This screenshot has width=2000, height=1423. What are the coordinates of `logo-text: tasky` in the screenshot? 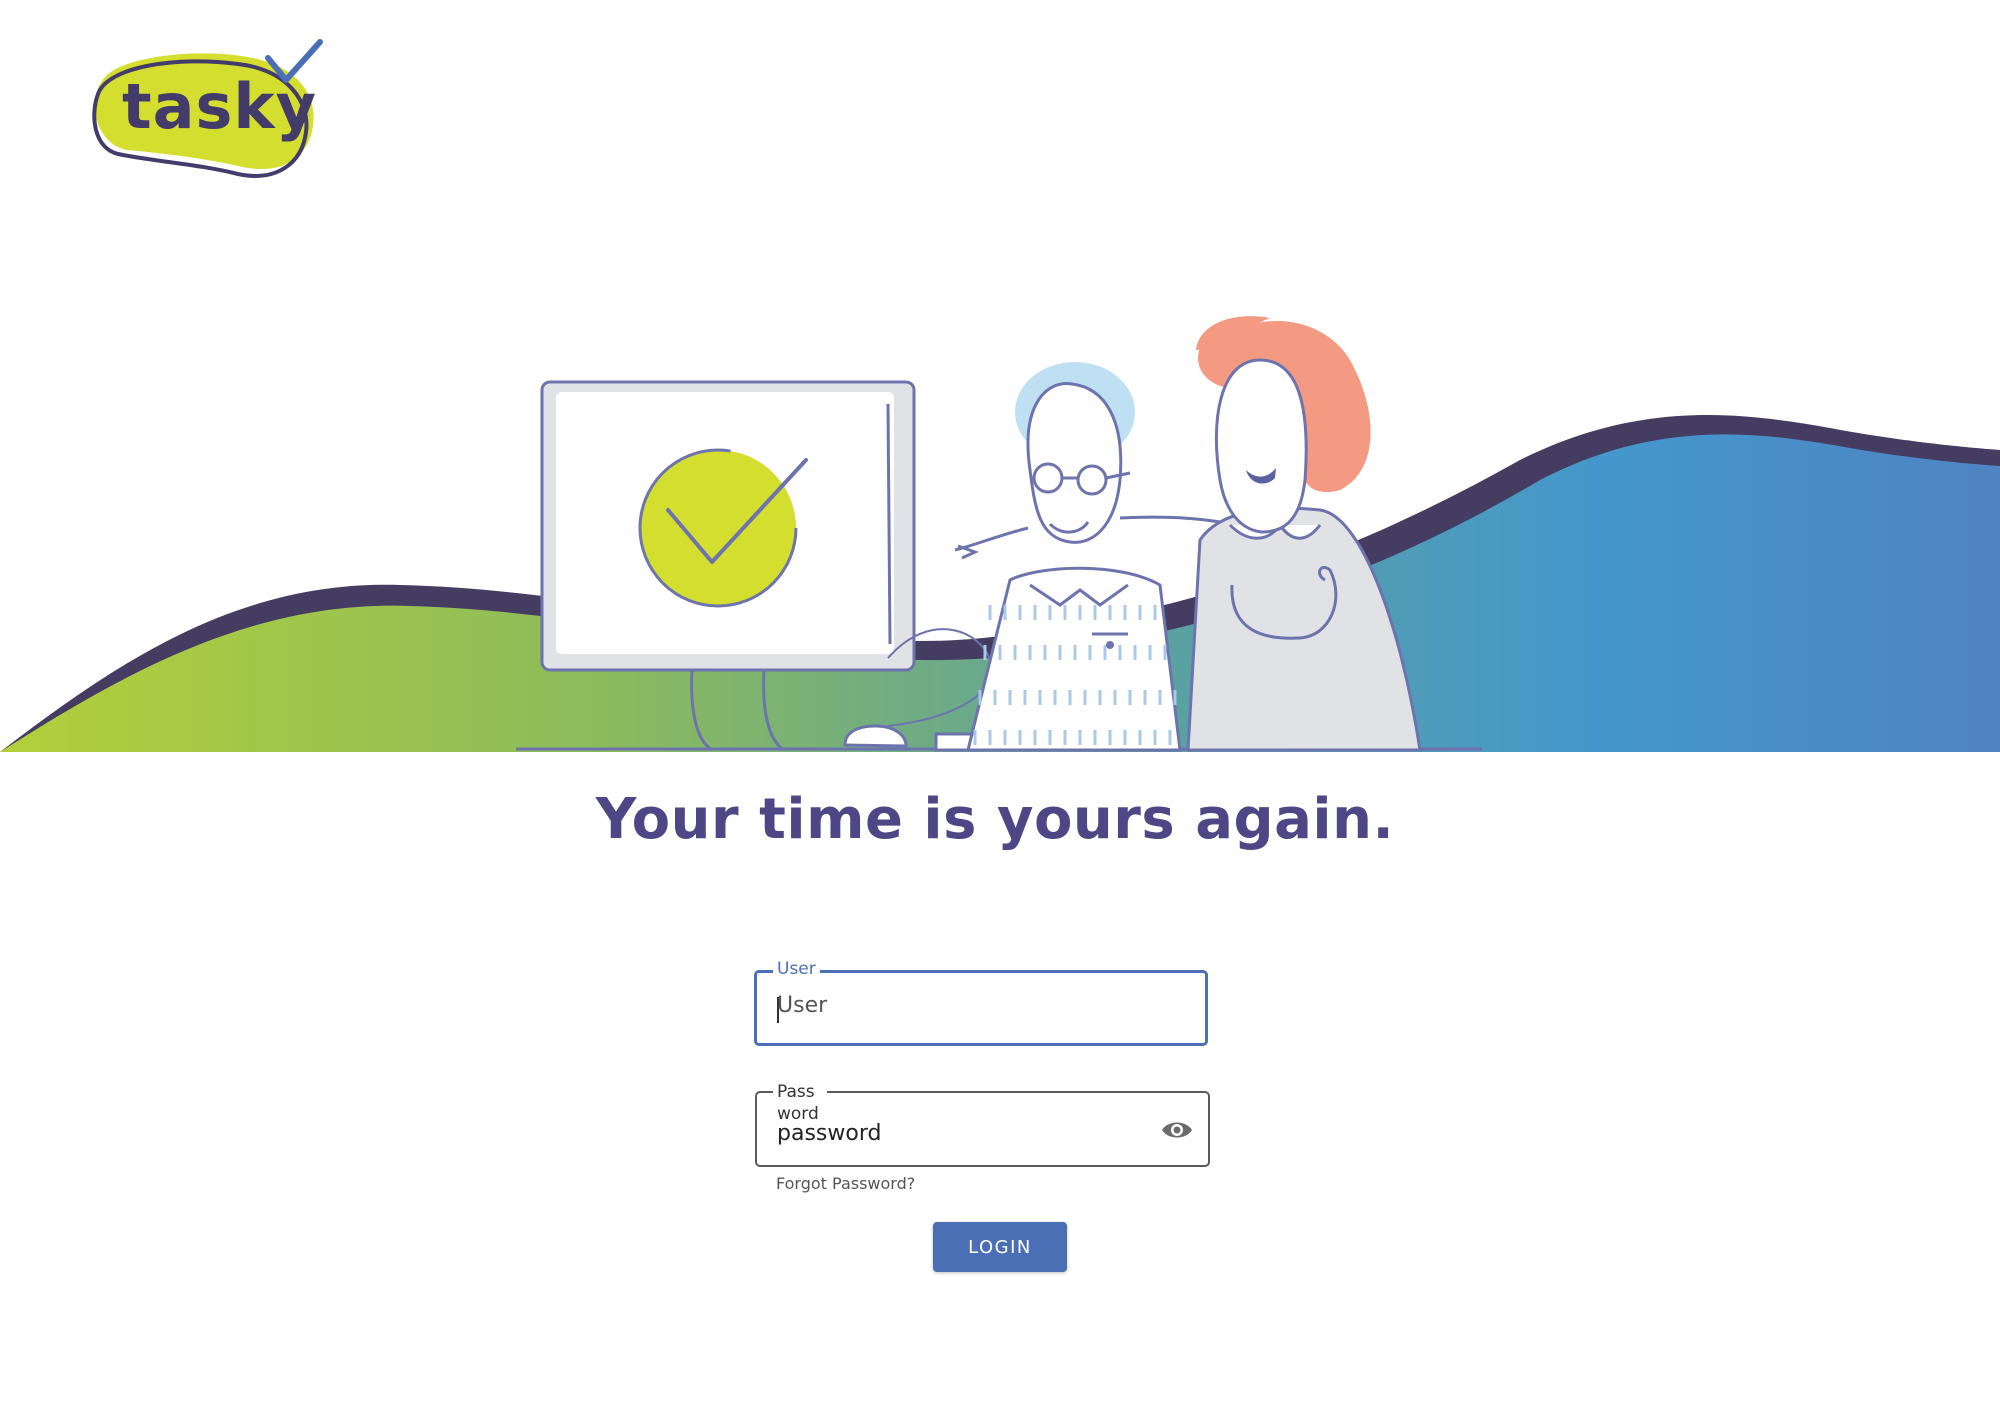 It's located at (220, 106).